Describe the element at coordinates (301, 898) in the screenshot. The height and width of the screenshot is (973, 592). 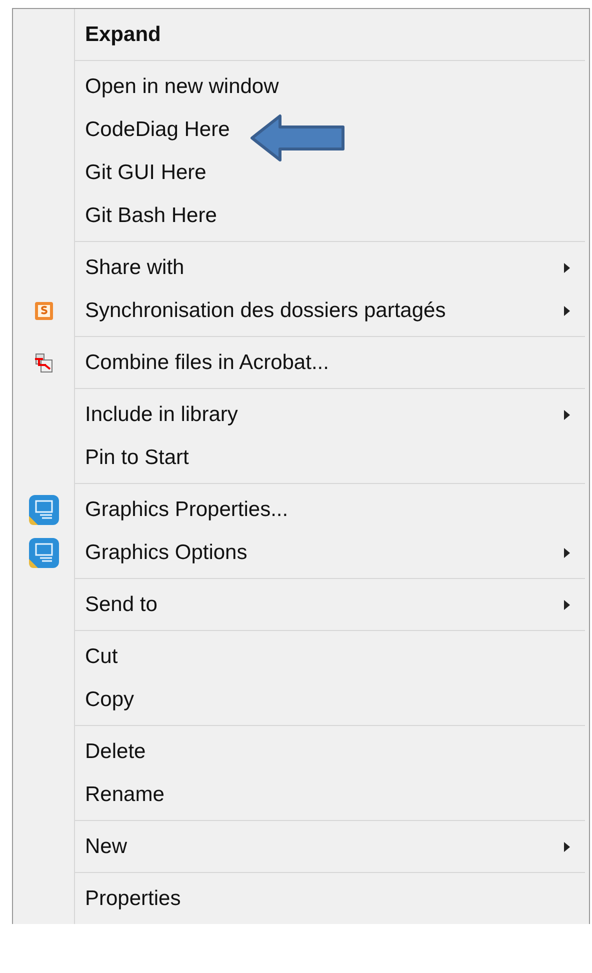
I see `menu-item: Properties` at that location.